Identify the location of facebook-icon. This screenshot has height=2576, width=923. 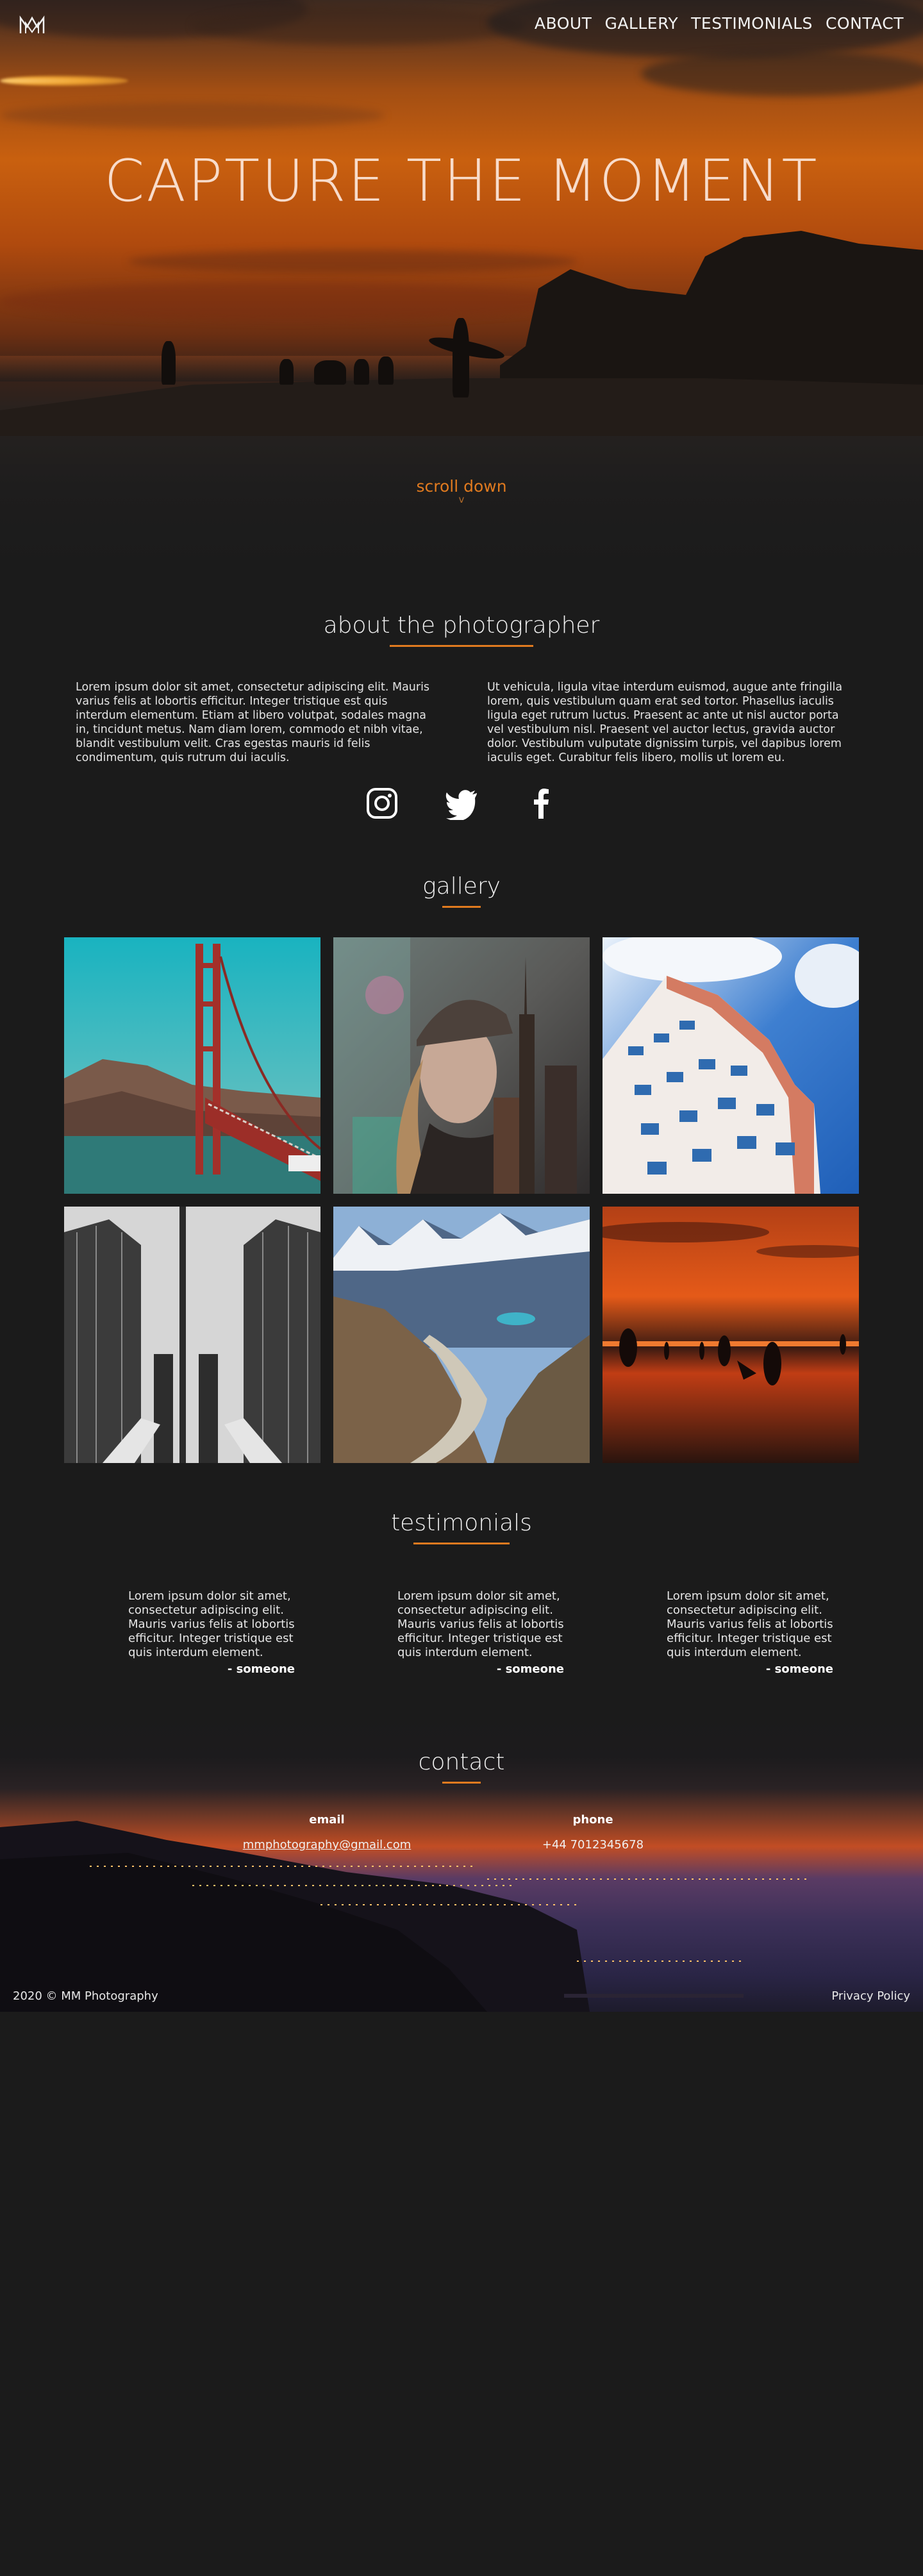
(541, 803).